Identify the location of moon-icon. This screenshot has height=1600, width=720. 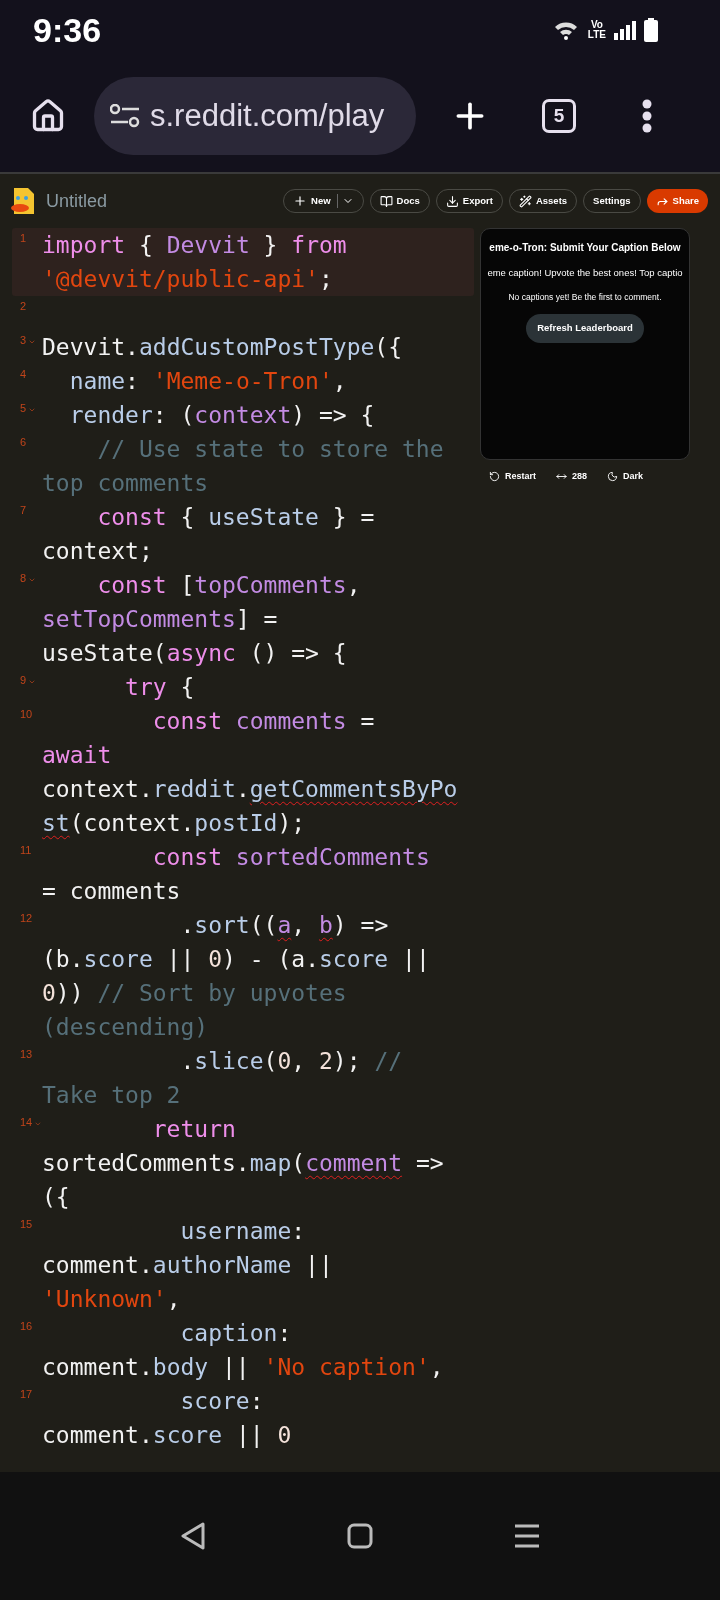
(613, 477).